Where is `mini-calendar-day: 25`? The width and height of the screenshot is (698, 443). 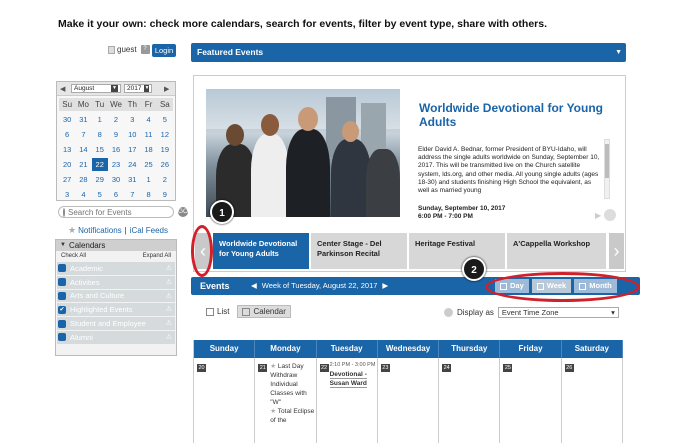 mini-calendar-day: 25 is located at coordinates (148, 164).